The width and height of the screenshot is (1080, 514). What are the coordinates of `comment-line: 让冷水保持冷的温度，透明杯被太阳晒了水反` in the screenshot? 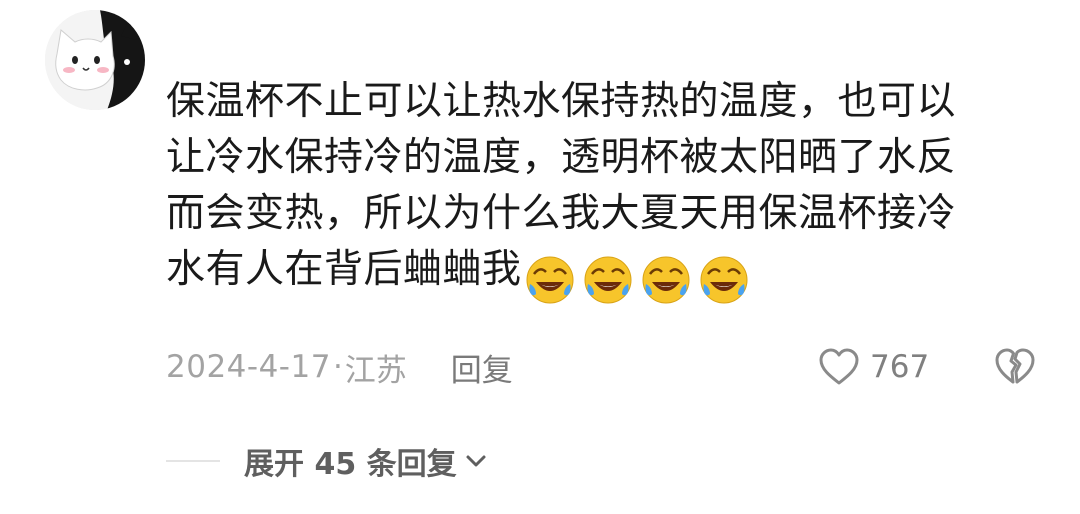 It's located at (561, 157).